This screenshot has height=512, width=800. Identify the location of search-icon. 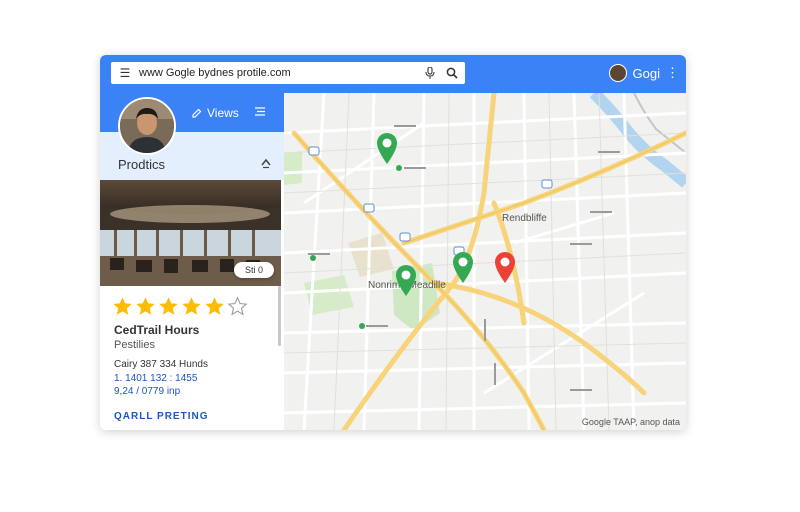
(452, 73).